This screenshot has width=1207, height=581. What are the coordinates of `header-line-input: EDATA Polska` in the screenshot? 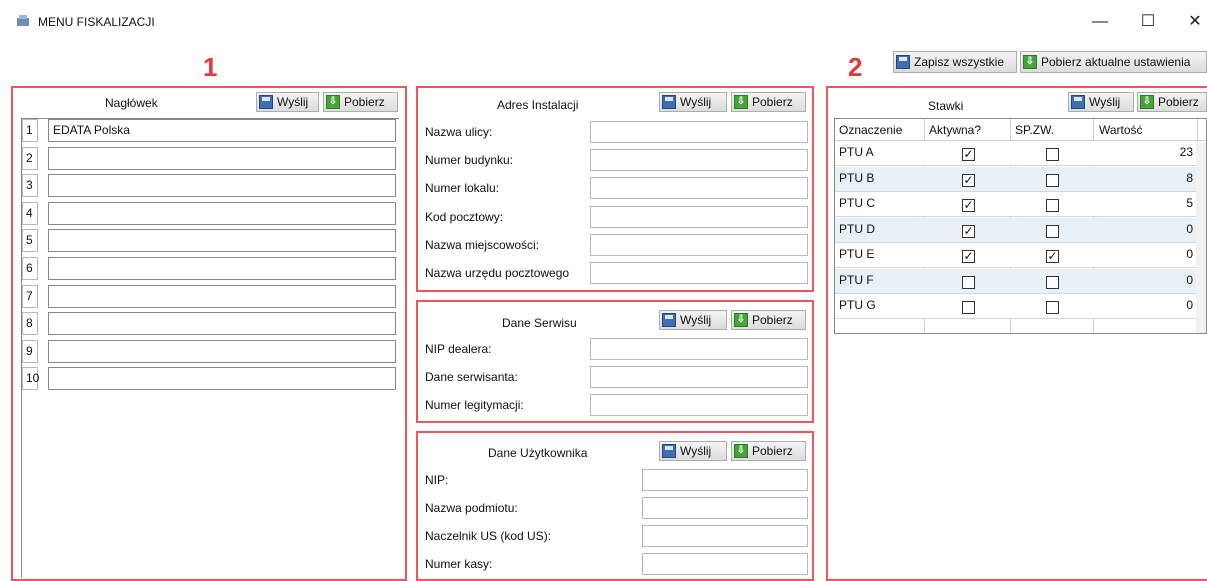 It's located at (222, 130).